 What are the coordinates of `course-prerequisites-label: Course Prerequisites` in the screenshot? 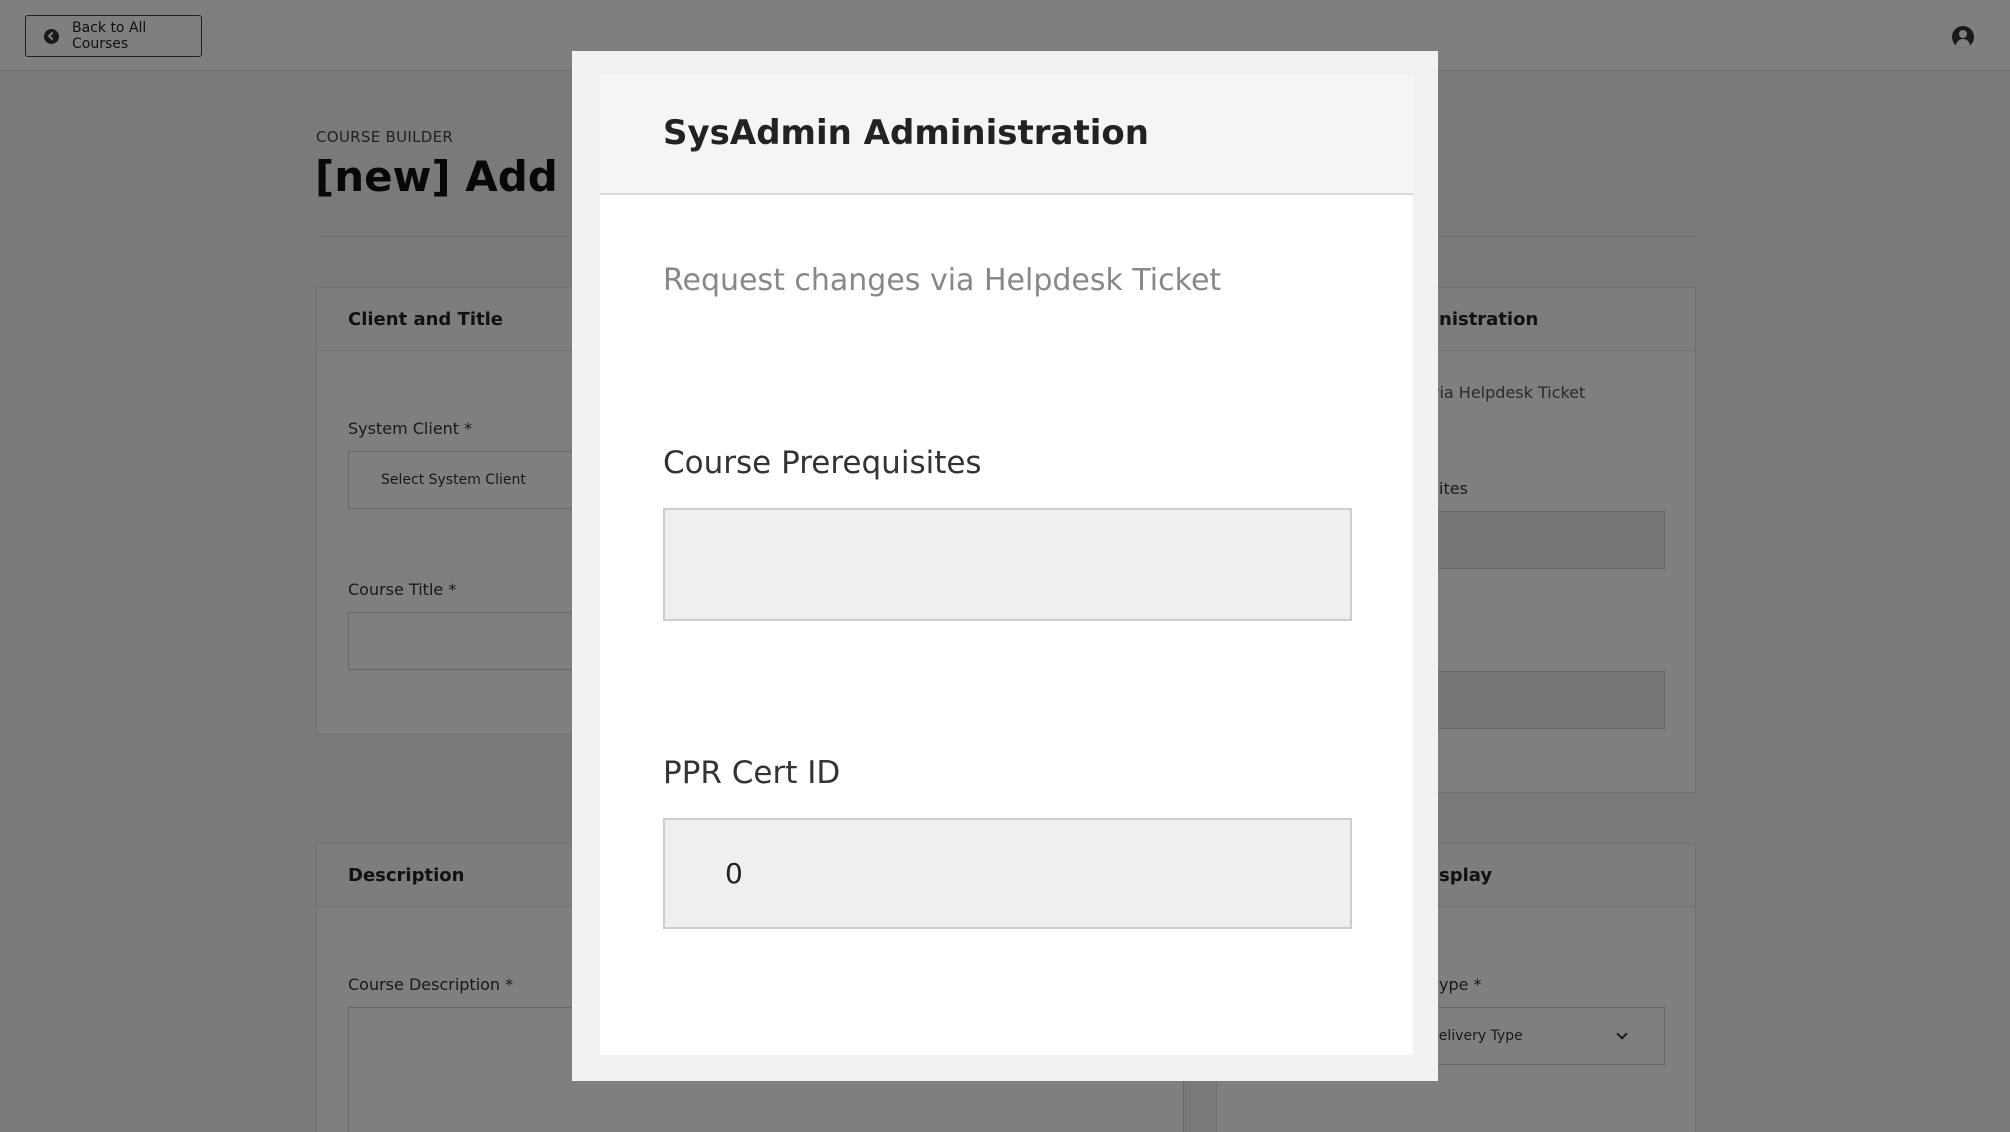 It's located at (822, 463).